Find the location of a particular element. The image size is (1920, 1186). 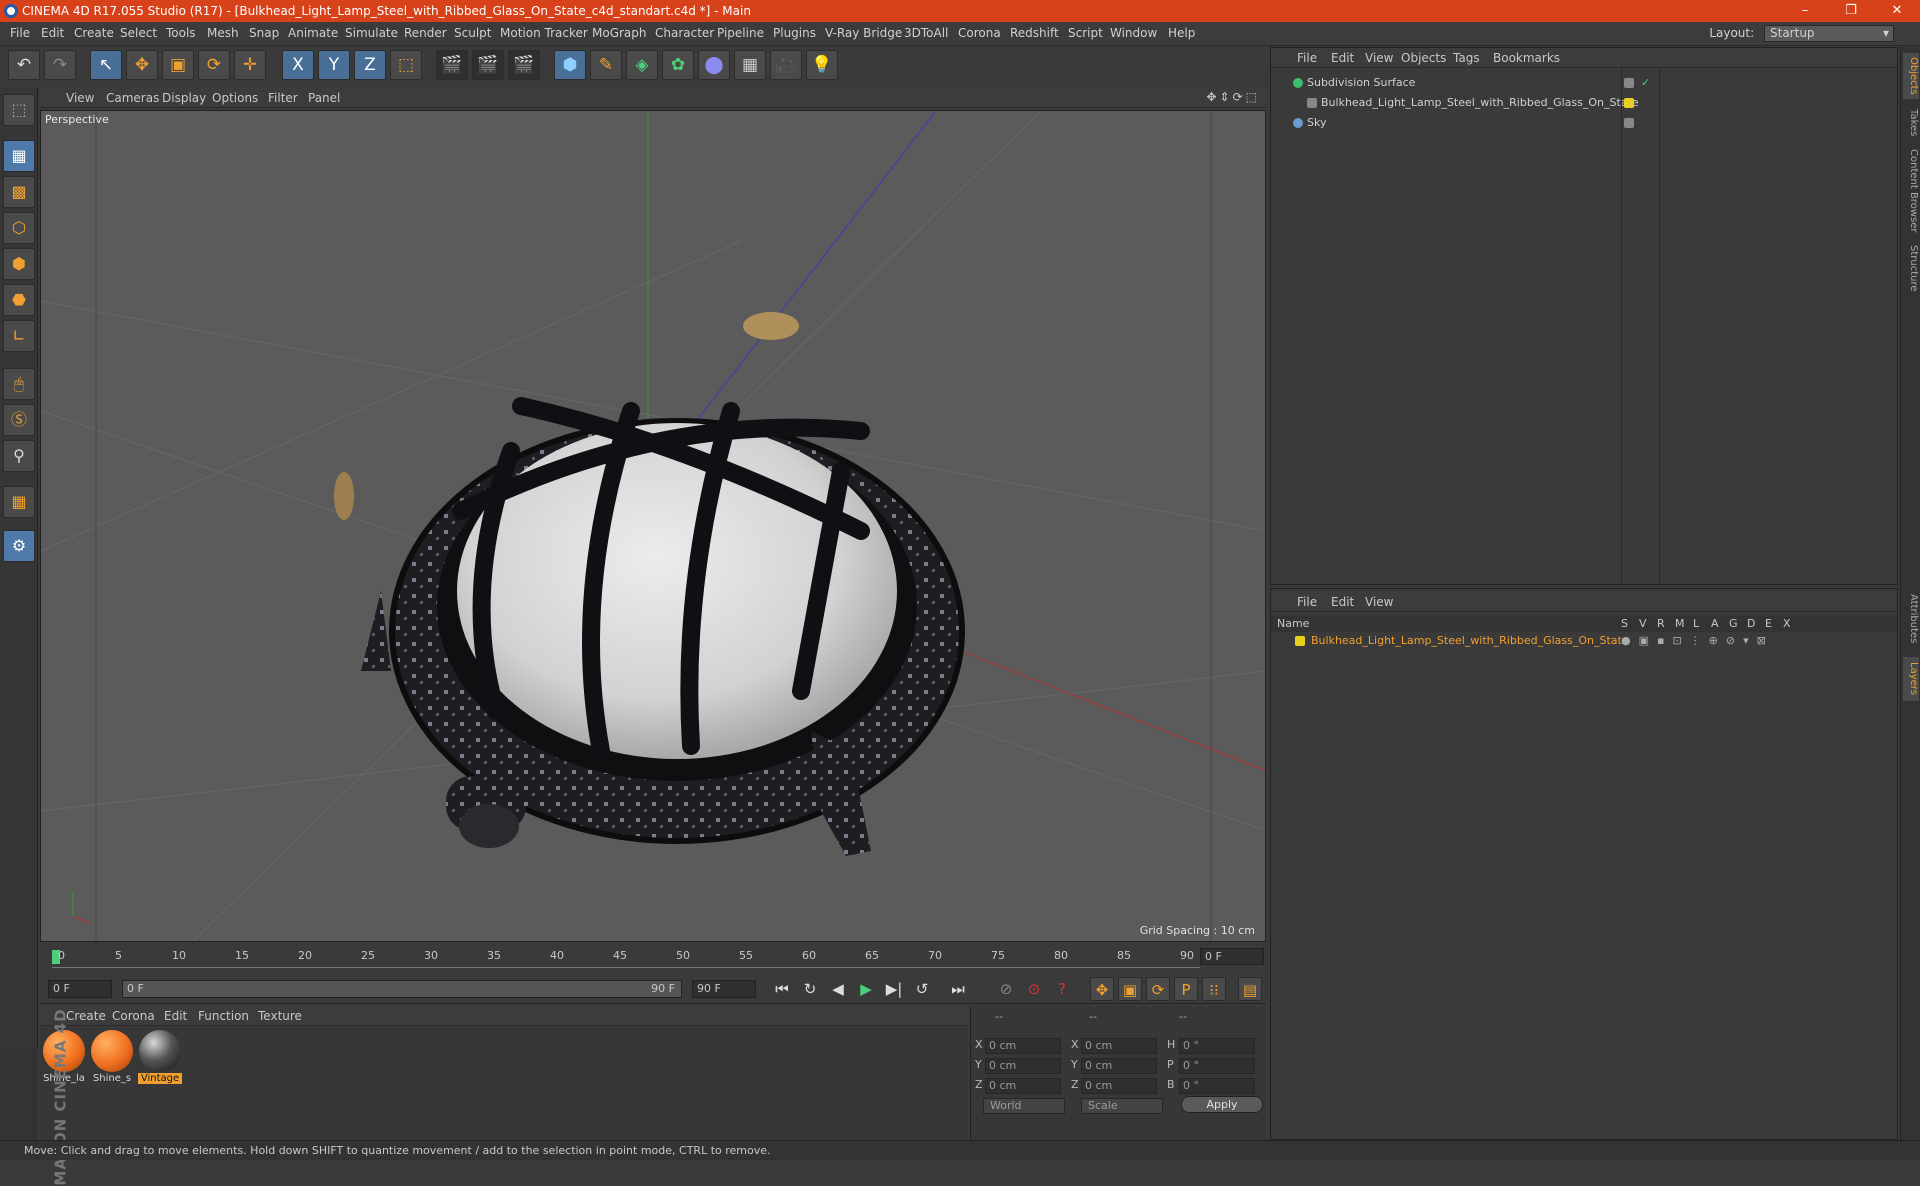

workplane-mode-button: ⬡ is located at coordinates (19, 228).